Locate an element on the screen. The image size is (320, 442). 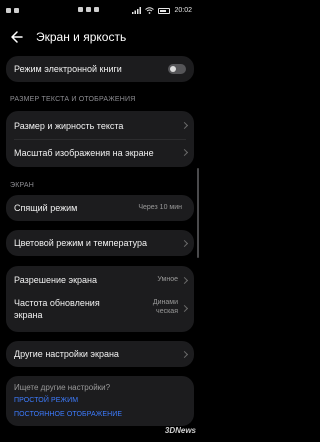
other-settings-item: Другие настройки экрана is located at coordinates (100, 354).